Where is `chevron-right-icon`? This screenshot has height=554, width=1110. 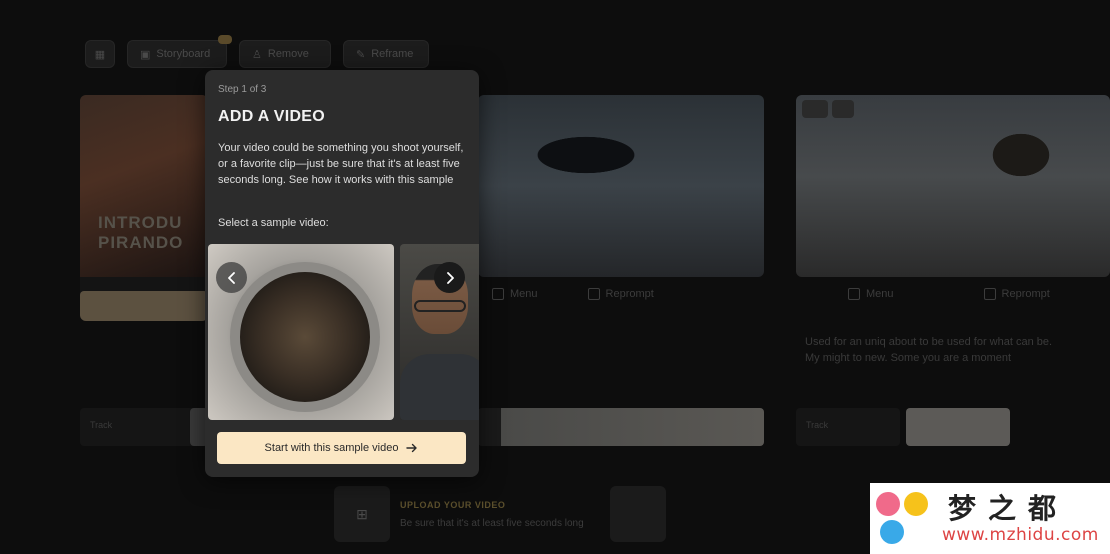
chevron-right-icon is located at coordinates (450, 277).